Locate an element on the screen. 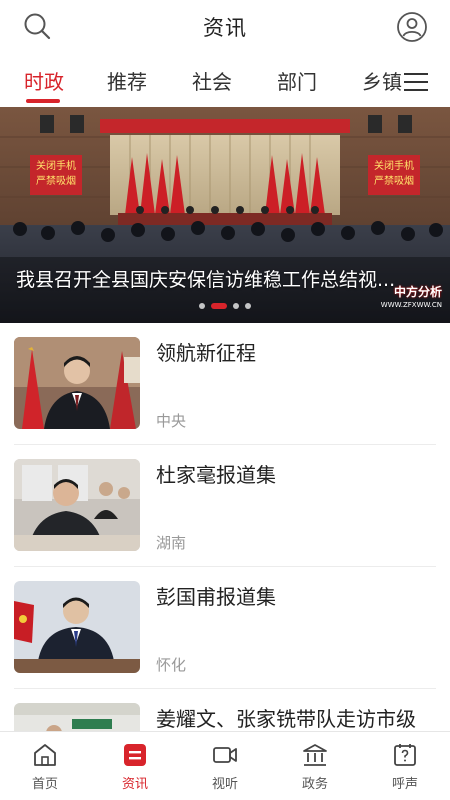 This screenshot has height=800, width=450. nav-voice: 呼声 is located at coordinates (405, 766).